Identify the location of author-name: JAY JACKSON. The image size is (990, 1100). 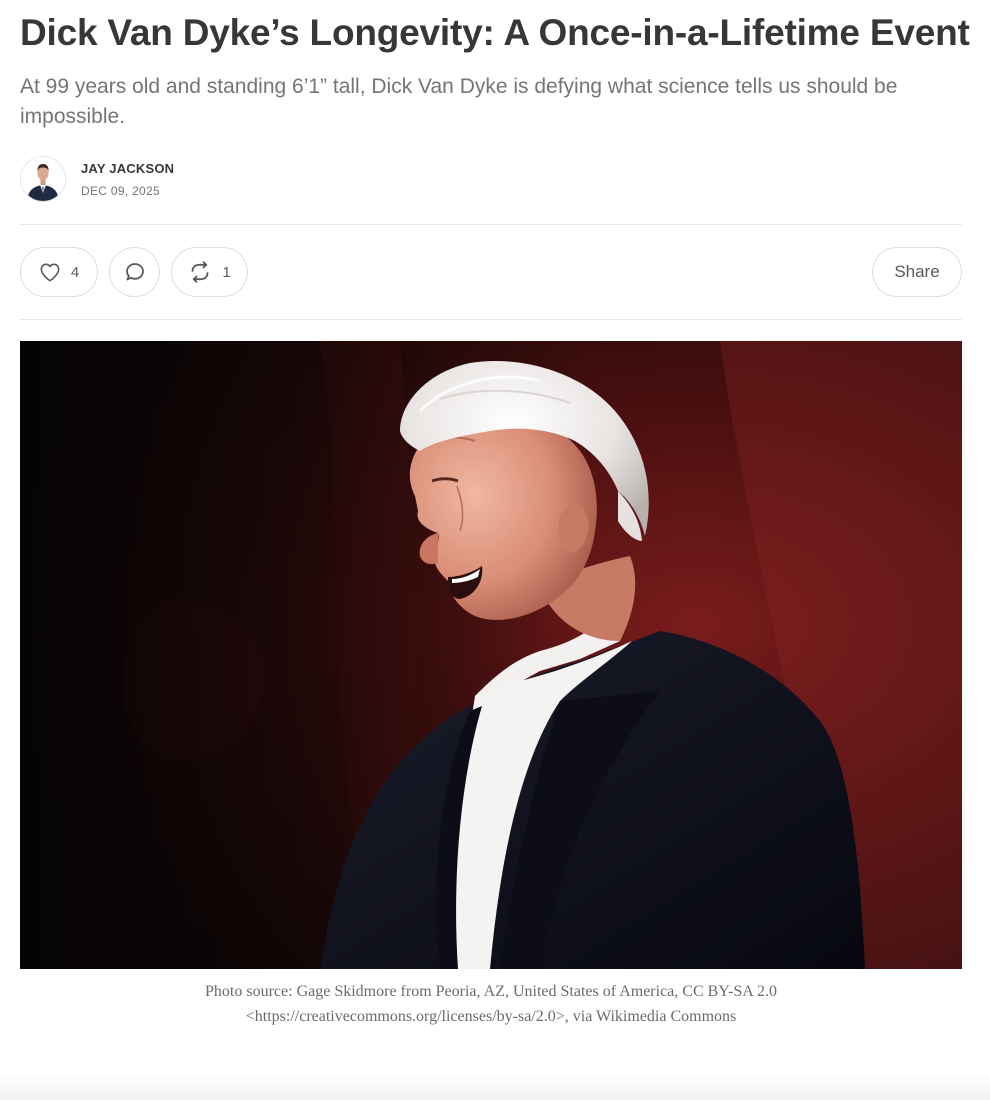
(127, 169).